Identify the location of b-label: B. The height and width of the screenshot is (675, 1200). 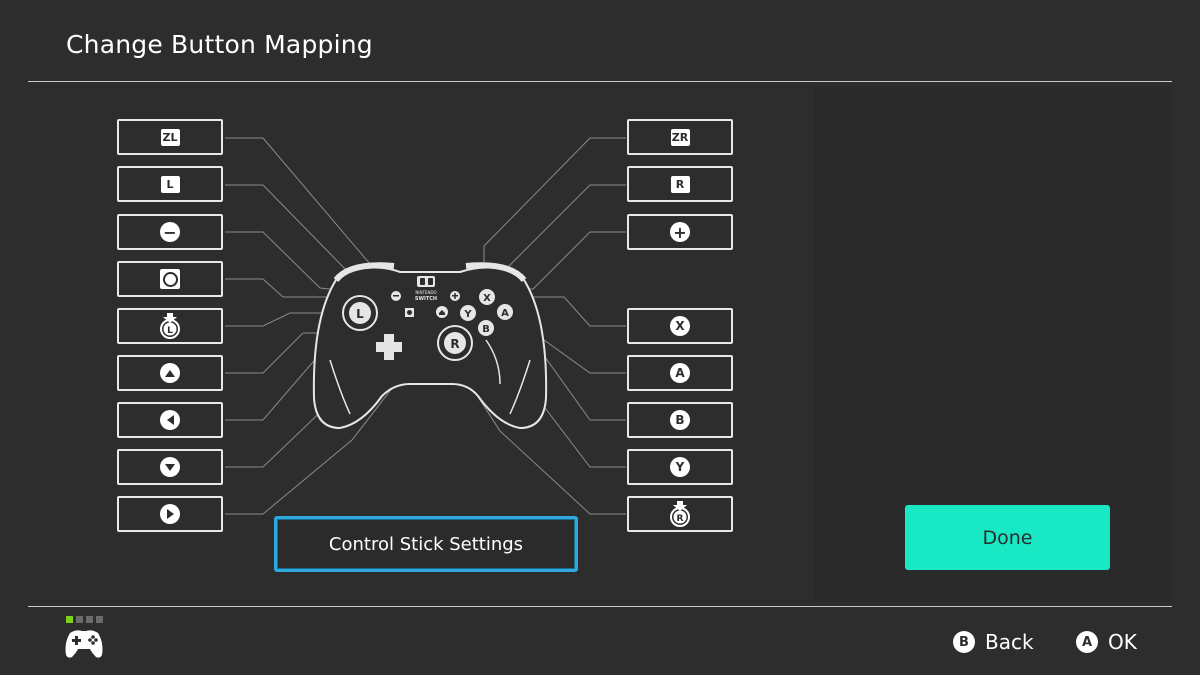
(486, 329).